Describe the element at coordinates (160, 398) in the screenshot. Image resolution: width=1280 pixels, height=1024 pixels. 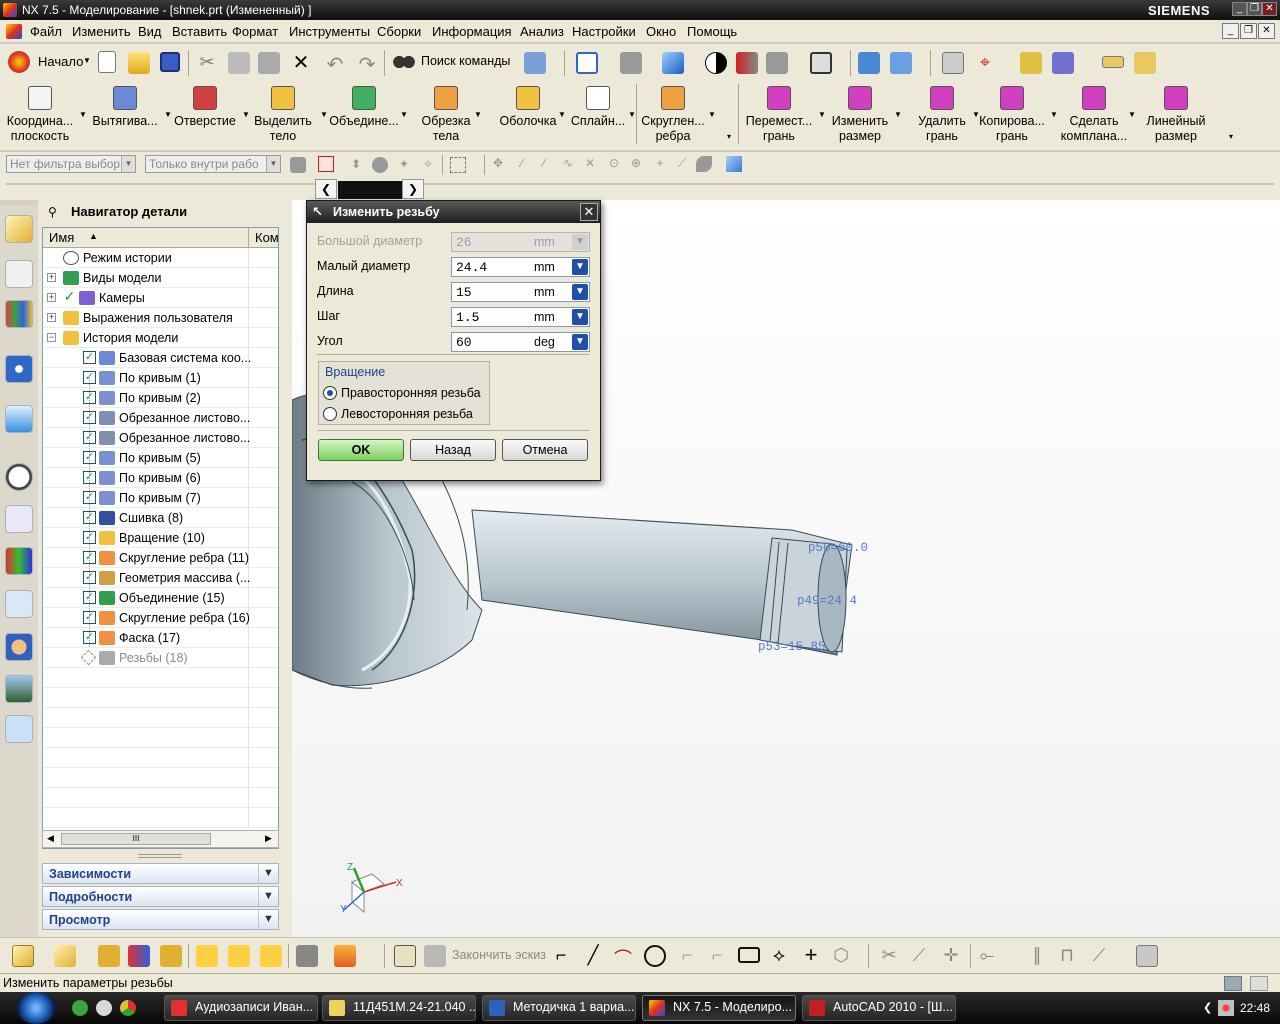
I see `table-row: ✓ По кривым (2)` at that location.